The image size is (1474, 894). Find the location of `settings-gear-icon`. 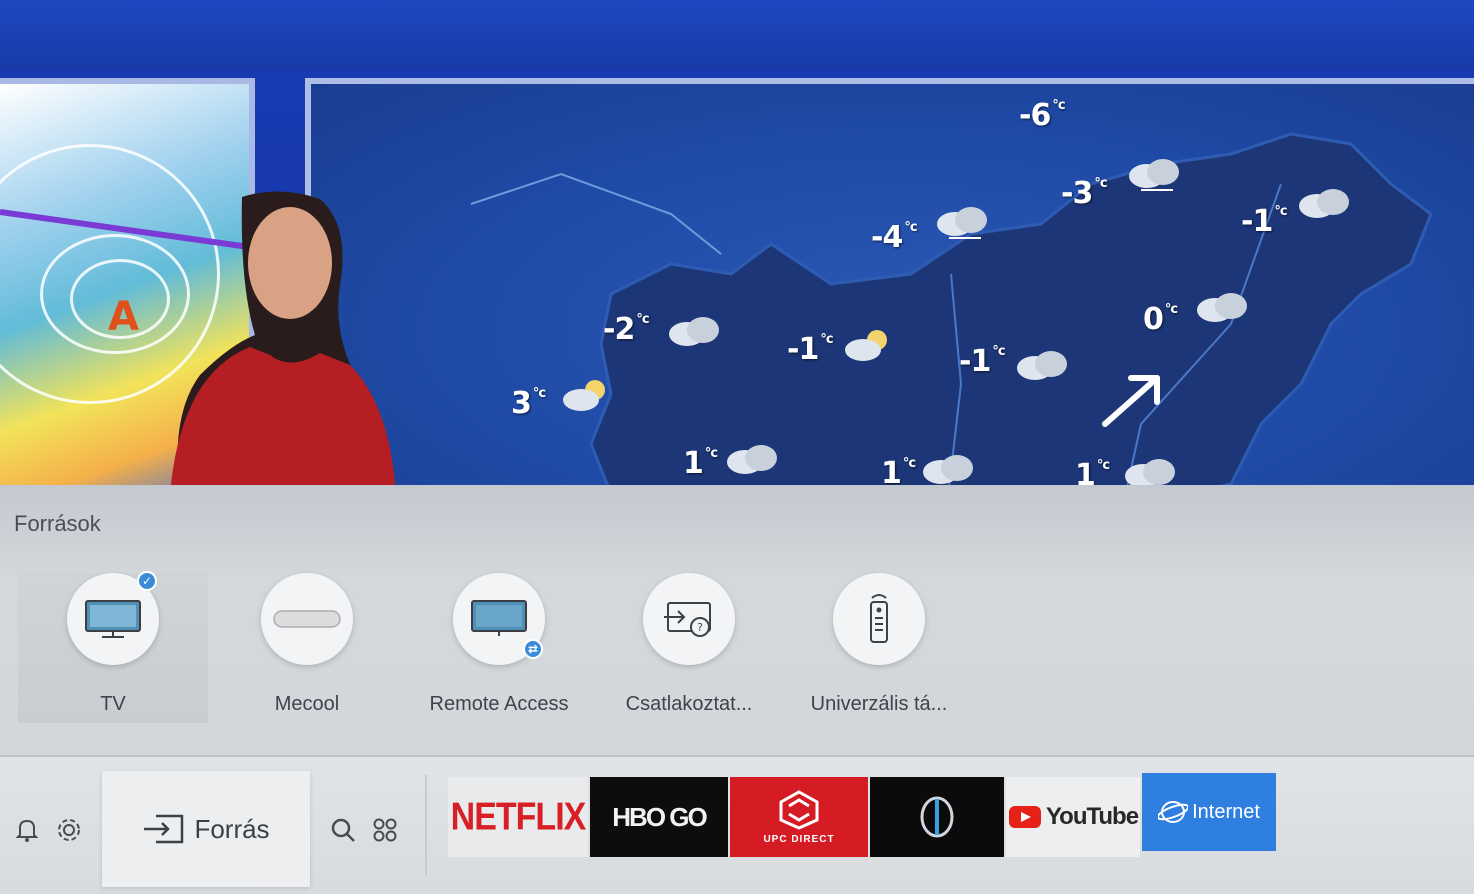

settings-gear-icon is located at coordinates (69, 830).